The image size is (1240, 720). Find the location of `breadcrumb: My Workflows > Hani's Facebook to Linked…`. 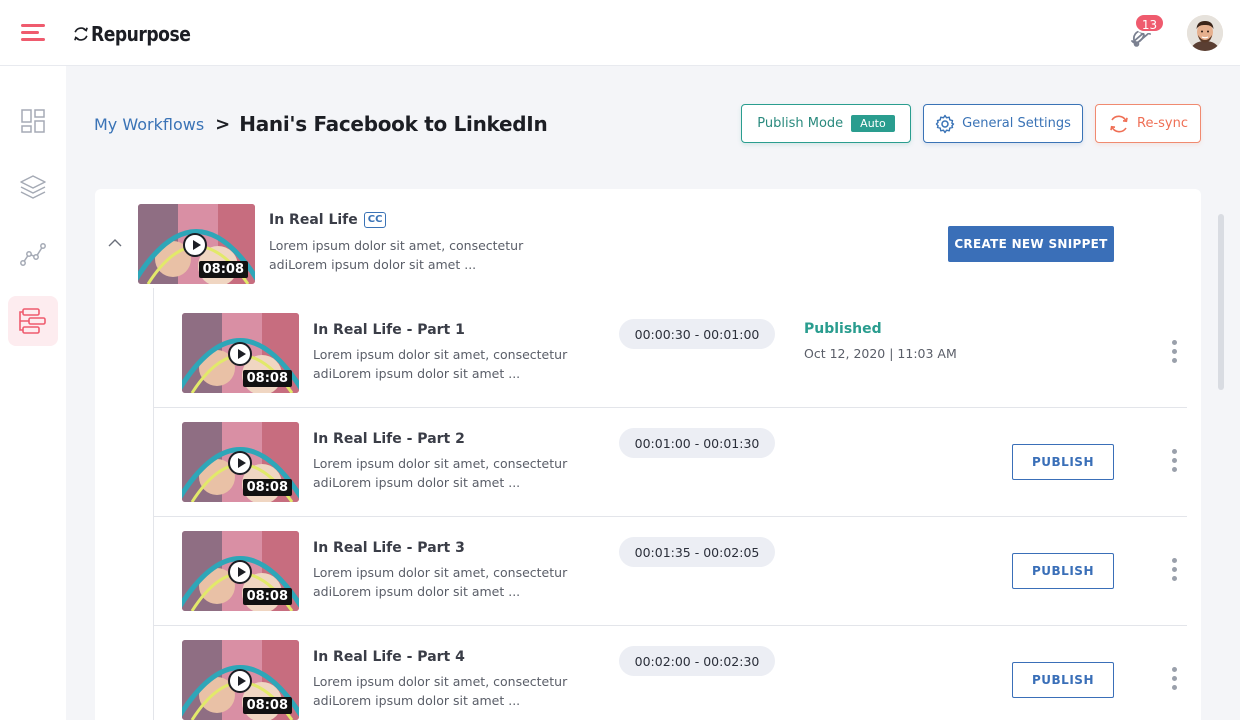

breadcrumb: My Workflows > Hani's Facebook to Linked… is located at coordinates (321, 124).